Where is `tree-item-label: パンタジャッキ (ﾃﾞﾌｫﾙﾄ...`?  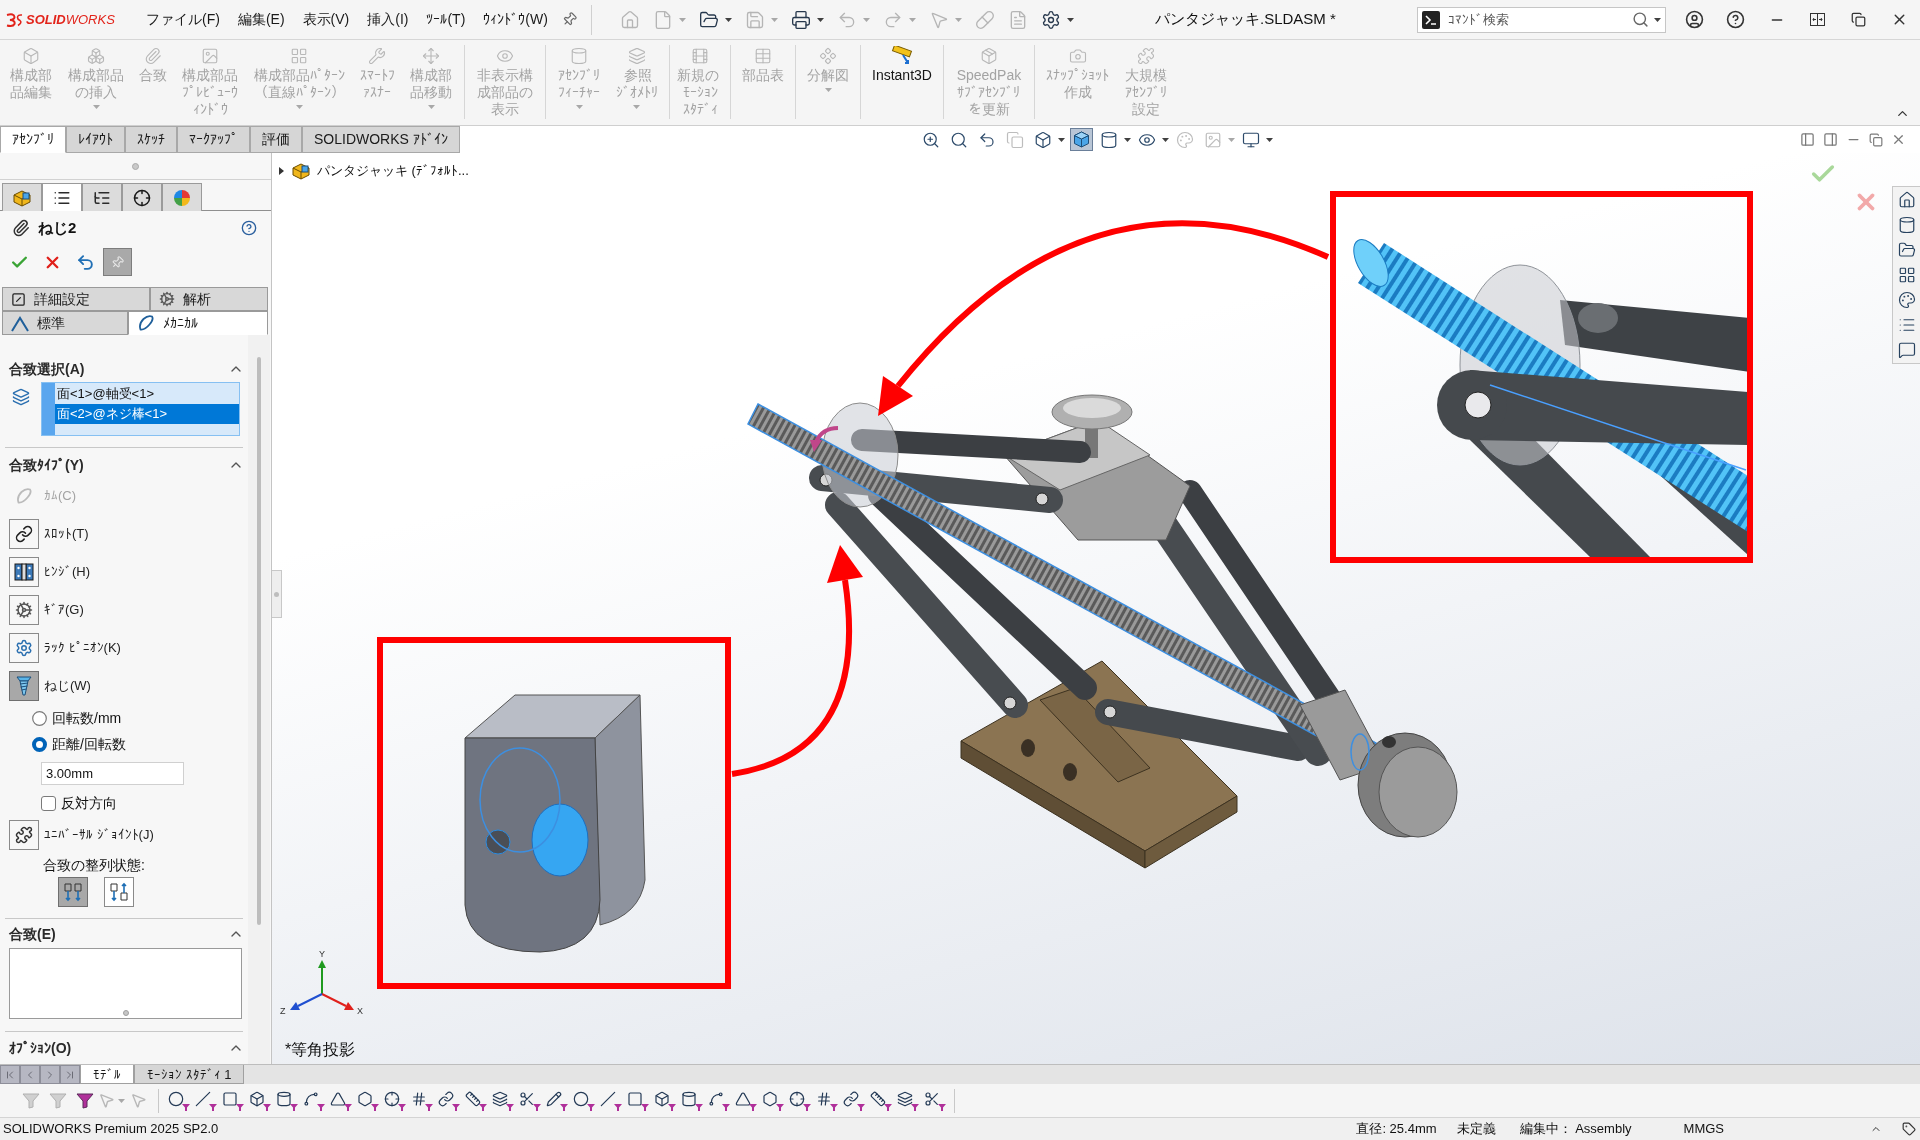 tree-item-label: パンタジャッキ (ﾃﾞﾌｫﾙﾄ... is located at coordinates (393, 171).